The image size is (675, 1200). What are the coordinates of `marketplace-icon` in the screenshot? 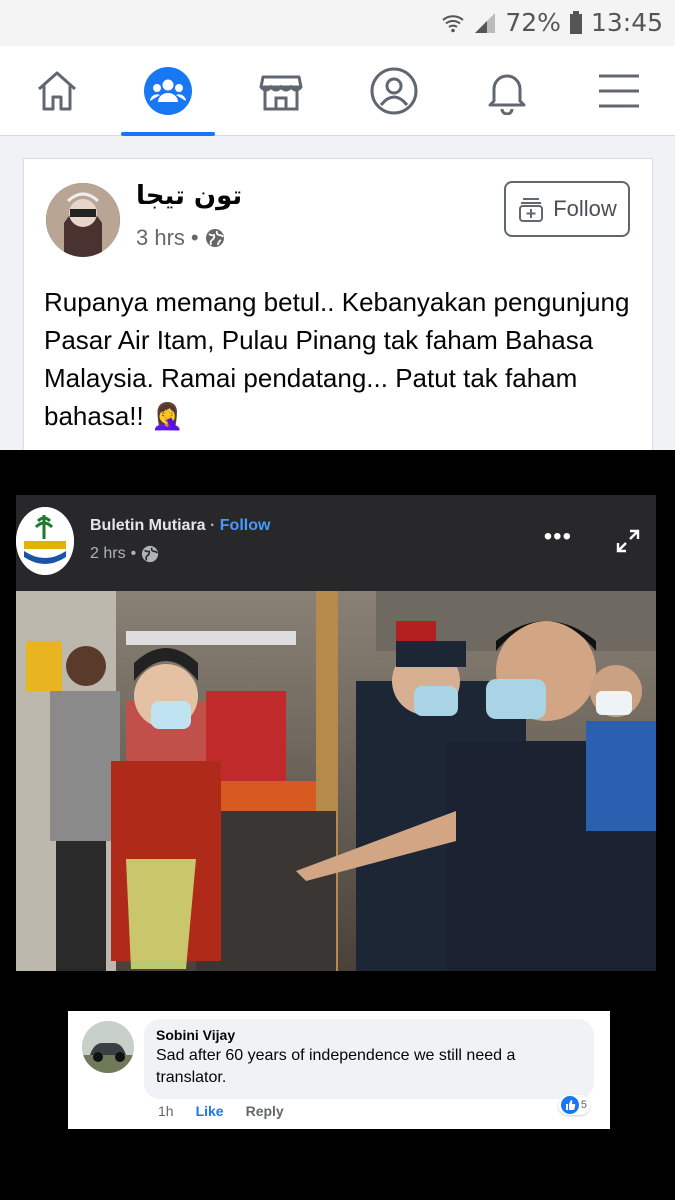 It's located at (281, 93).